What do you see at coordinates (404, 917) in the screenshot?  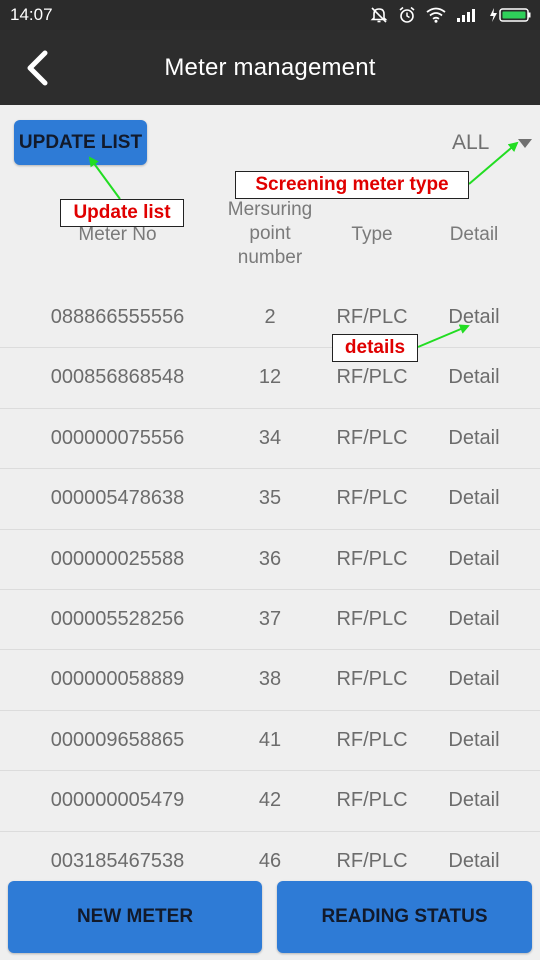 I see `reading-status-button: READING STATUS` at bounding box center [404, 917].